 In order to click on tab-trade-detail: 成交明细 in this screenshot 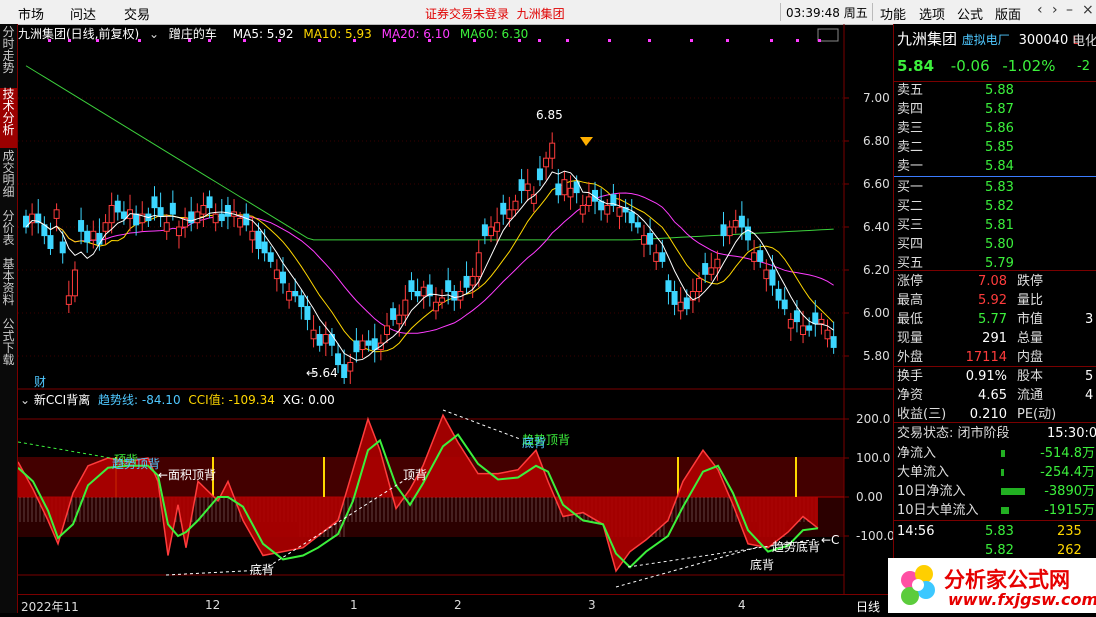, I will do `click(8, 179)`.